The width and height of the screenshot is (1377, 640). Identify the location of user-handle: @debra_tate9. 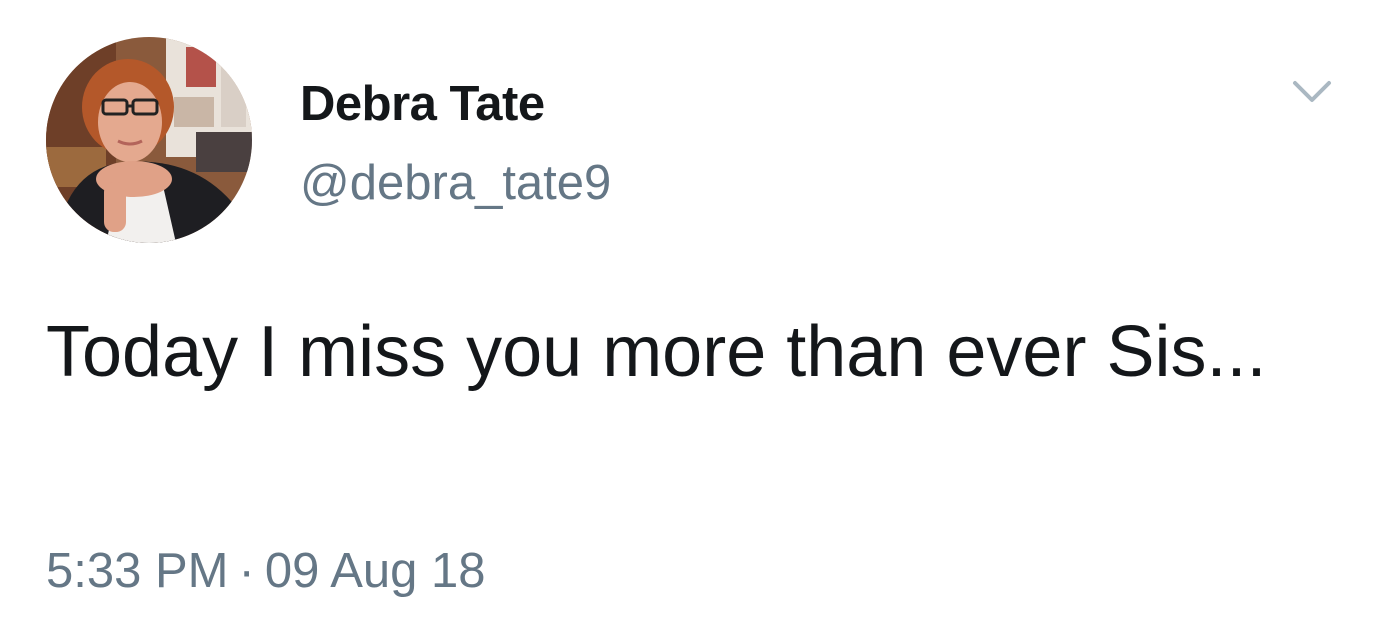
(455, 183).